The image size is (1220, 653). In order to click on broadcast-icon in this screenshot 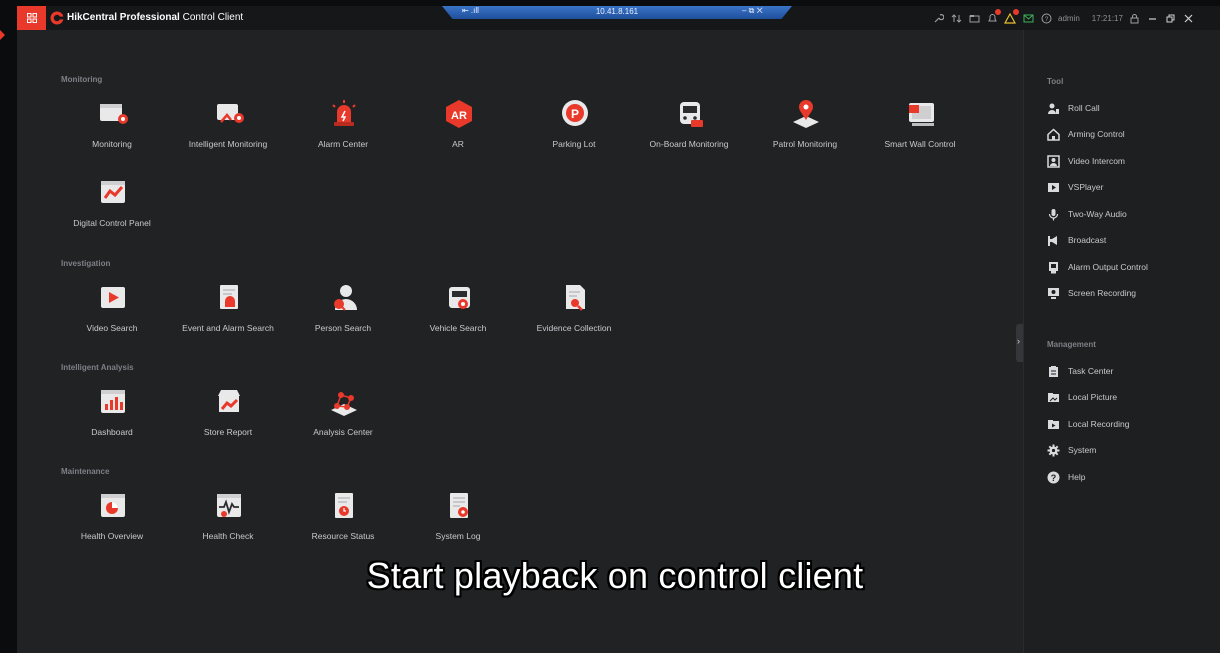, I will do `click(1052, 240)`.